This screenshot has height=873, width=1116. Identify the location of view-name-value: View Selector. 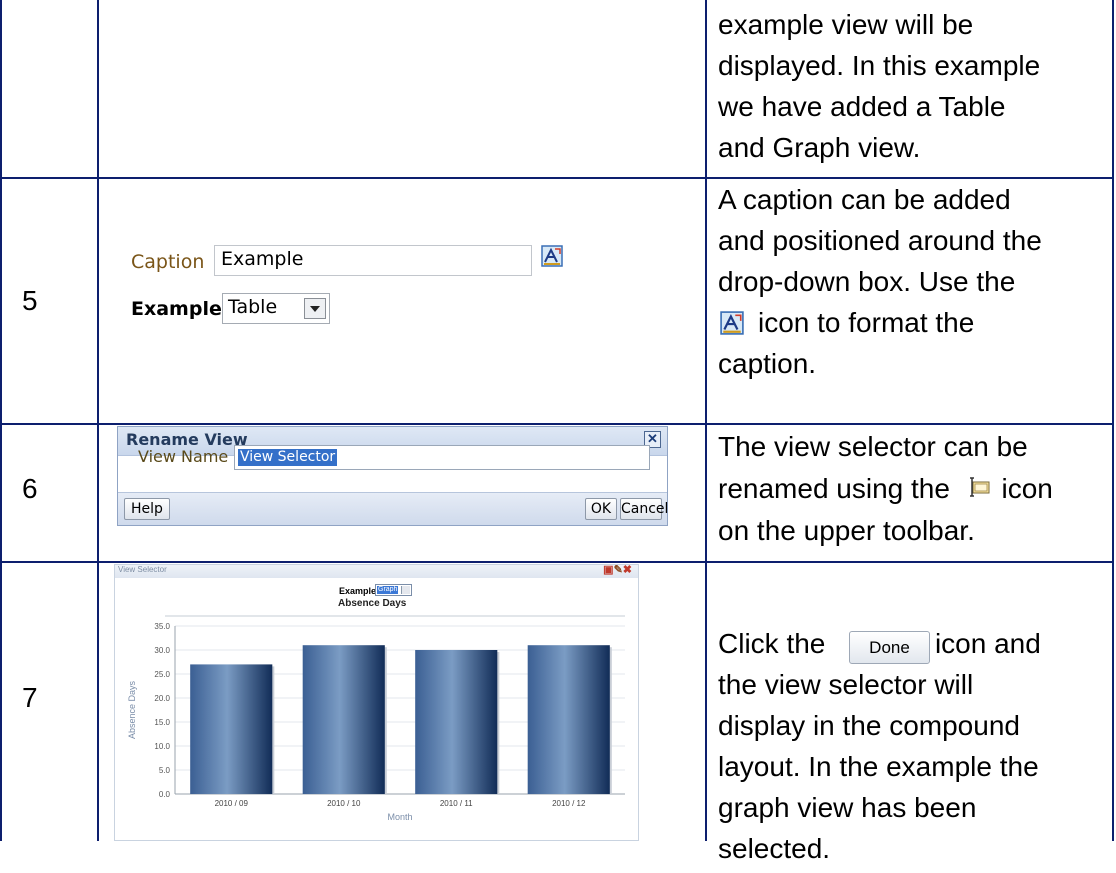
(288, 457).